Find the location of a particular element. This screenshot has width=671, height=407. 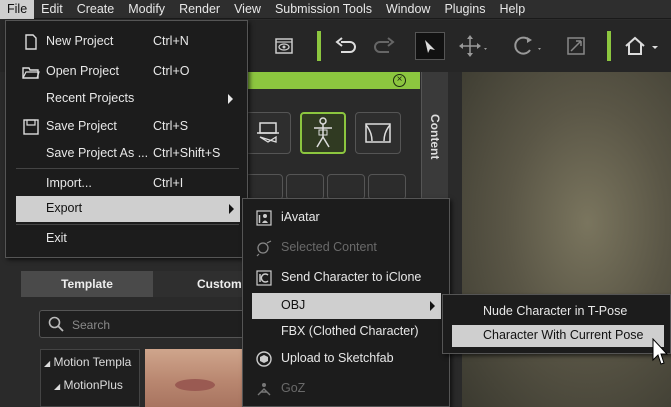

clothing-icon is located at coordinates (268, 132).